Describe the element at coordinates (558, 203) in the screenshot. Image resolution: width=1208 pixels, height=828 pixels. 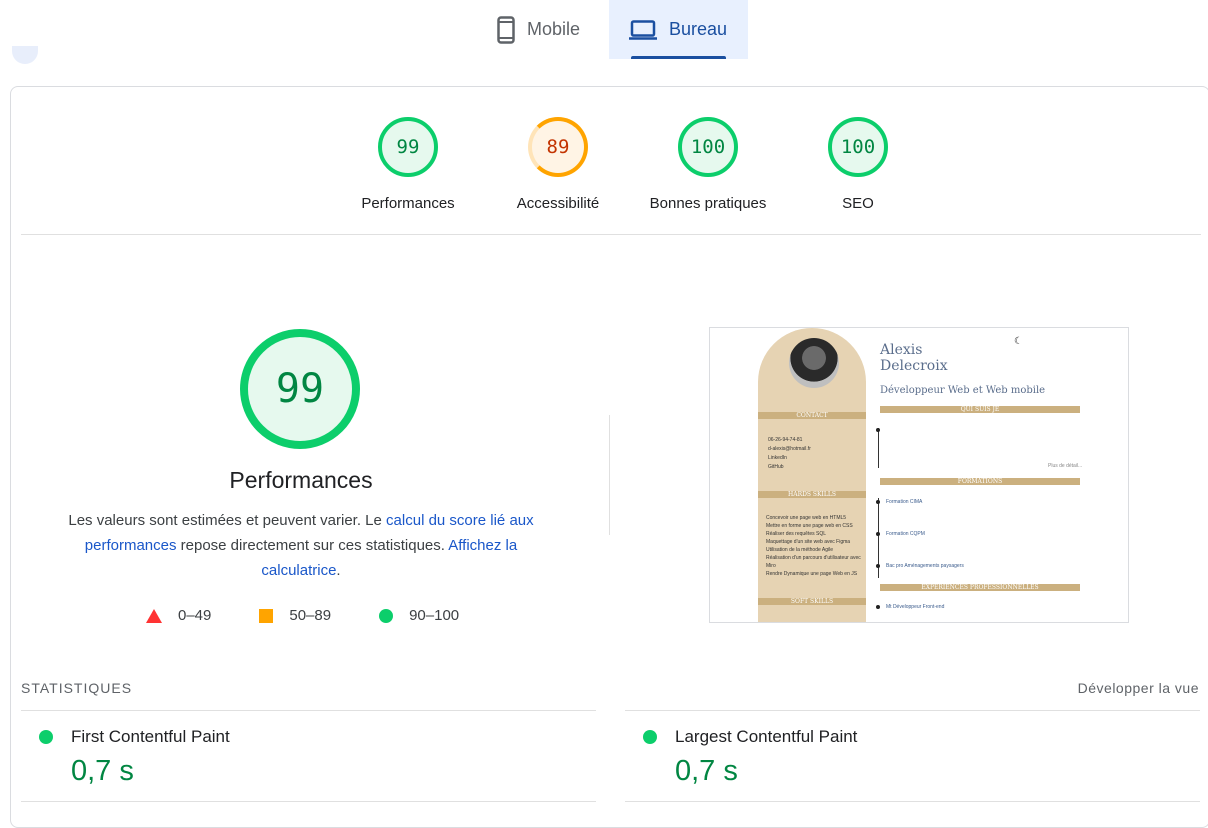
I see `gauge-label: Accessibilité` at that location.